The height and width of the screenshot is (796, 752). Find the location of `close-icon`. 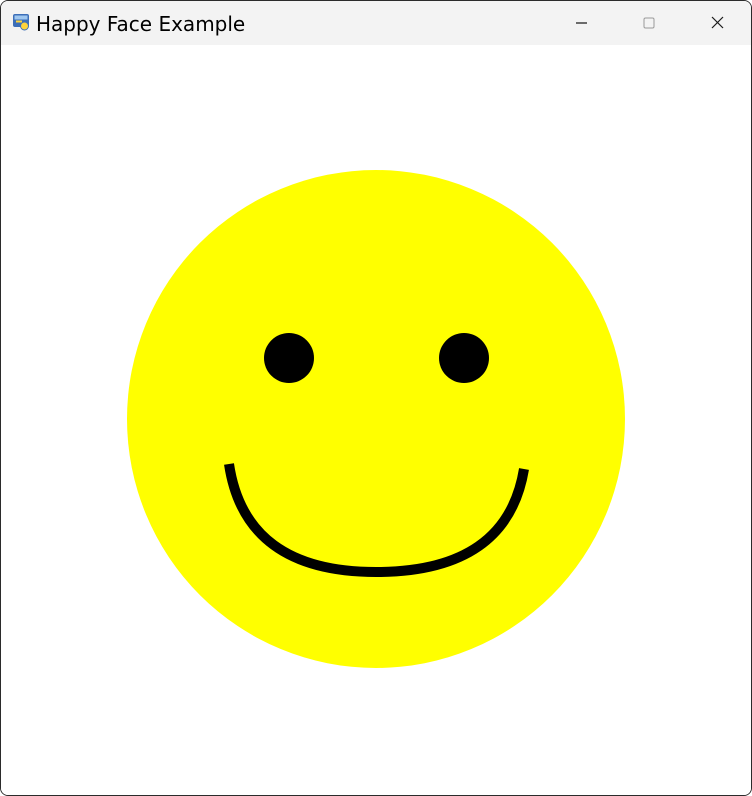

close-icon is located at coordinates (717, 22).